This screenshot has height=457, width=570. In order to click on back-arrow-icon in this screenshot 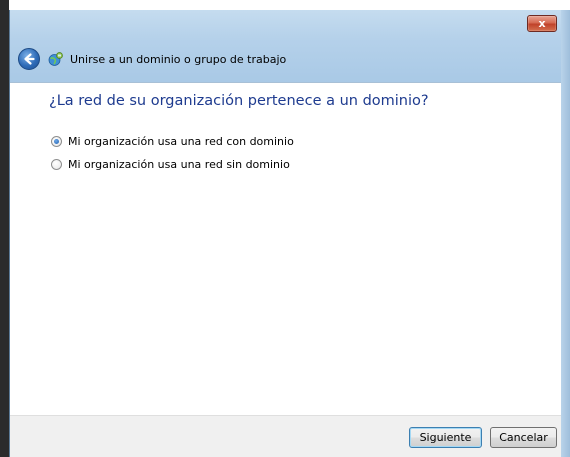, I will do `click(29, 59)`.